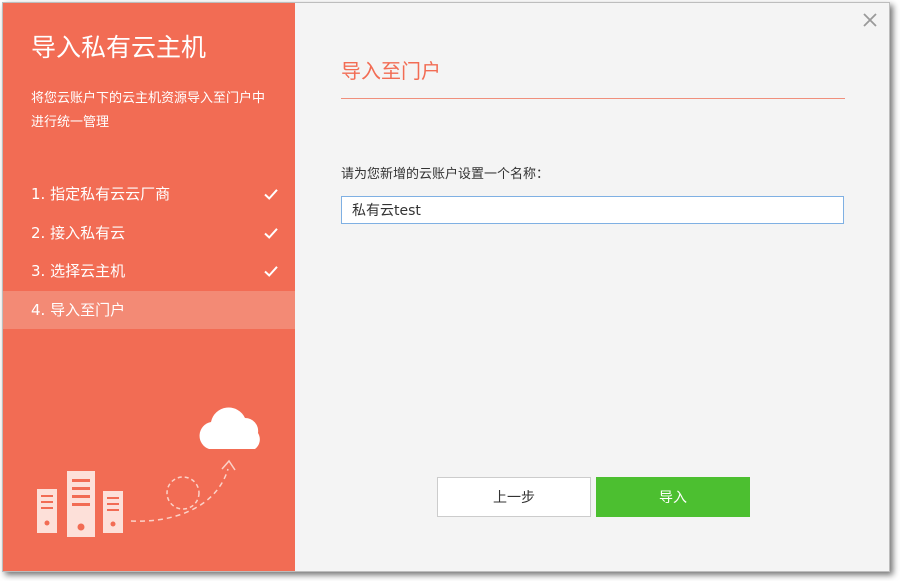 The width and height of the screenshot is (900, 581). What do you see at coordinates (101, 194) in the screenshot?
I see `step-label: 1. 指定私有云云厂商` at bounding box center [101, 194].